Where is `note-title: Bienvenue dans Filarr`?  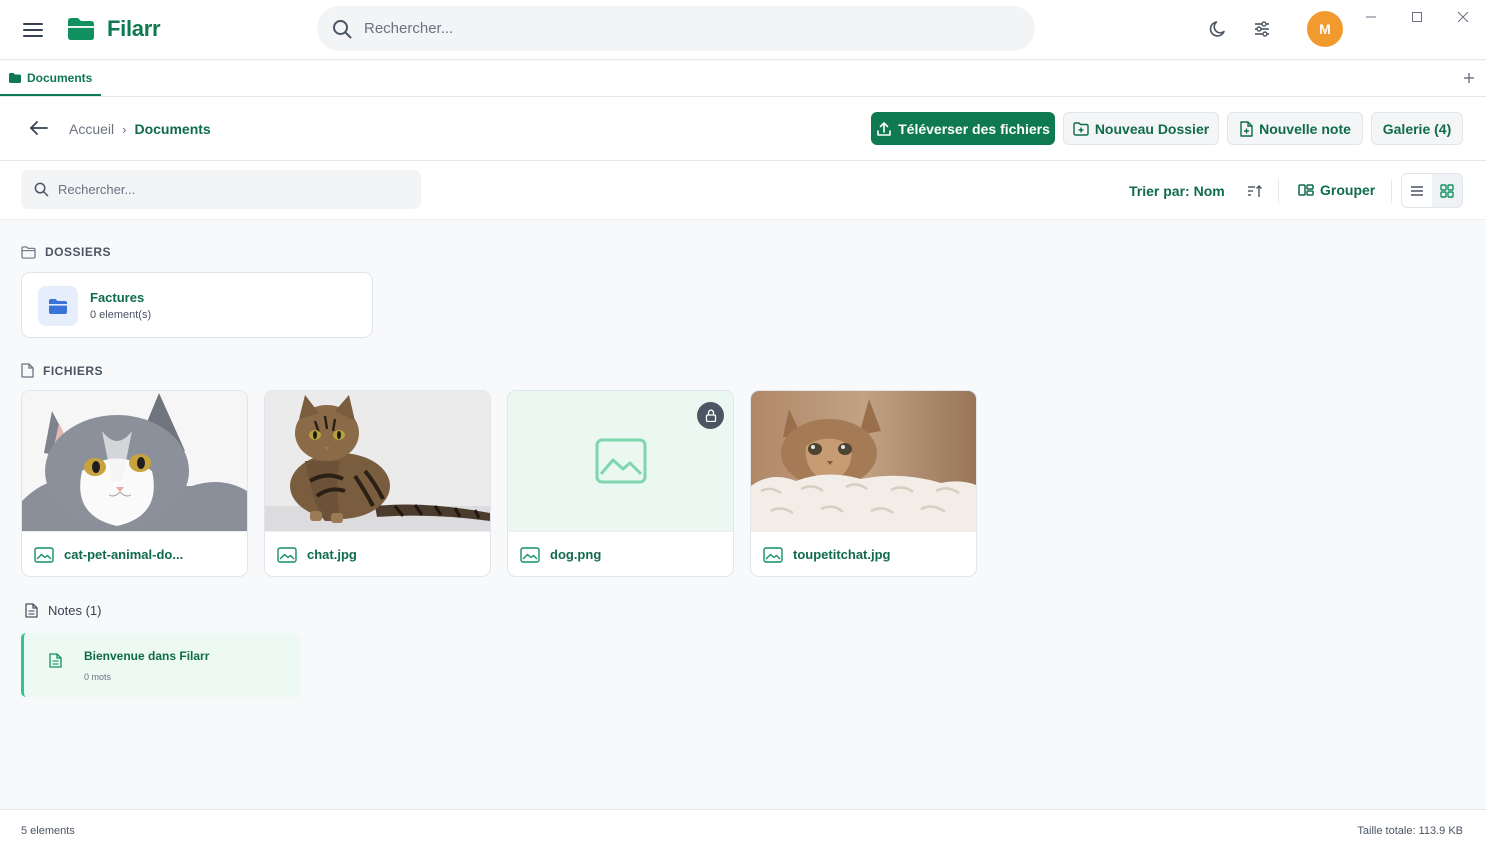
note-title: Bienvenue dans Filarr is located at coordinates (147, 656).